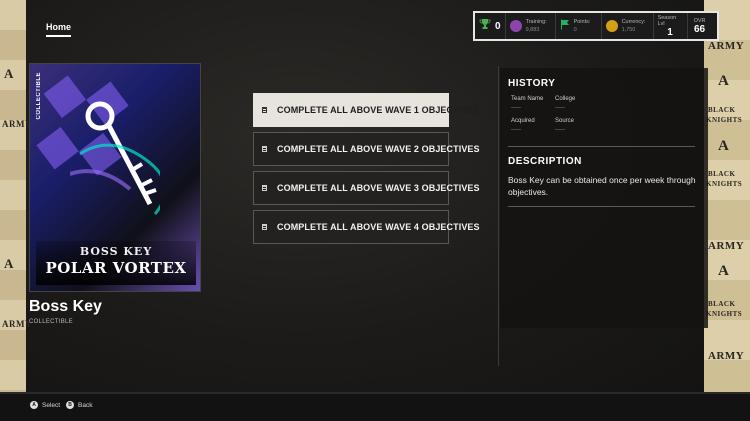 The height and width of the screenshot is (421, 750). I want to click on source-value: -----, so click(560, 130).